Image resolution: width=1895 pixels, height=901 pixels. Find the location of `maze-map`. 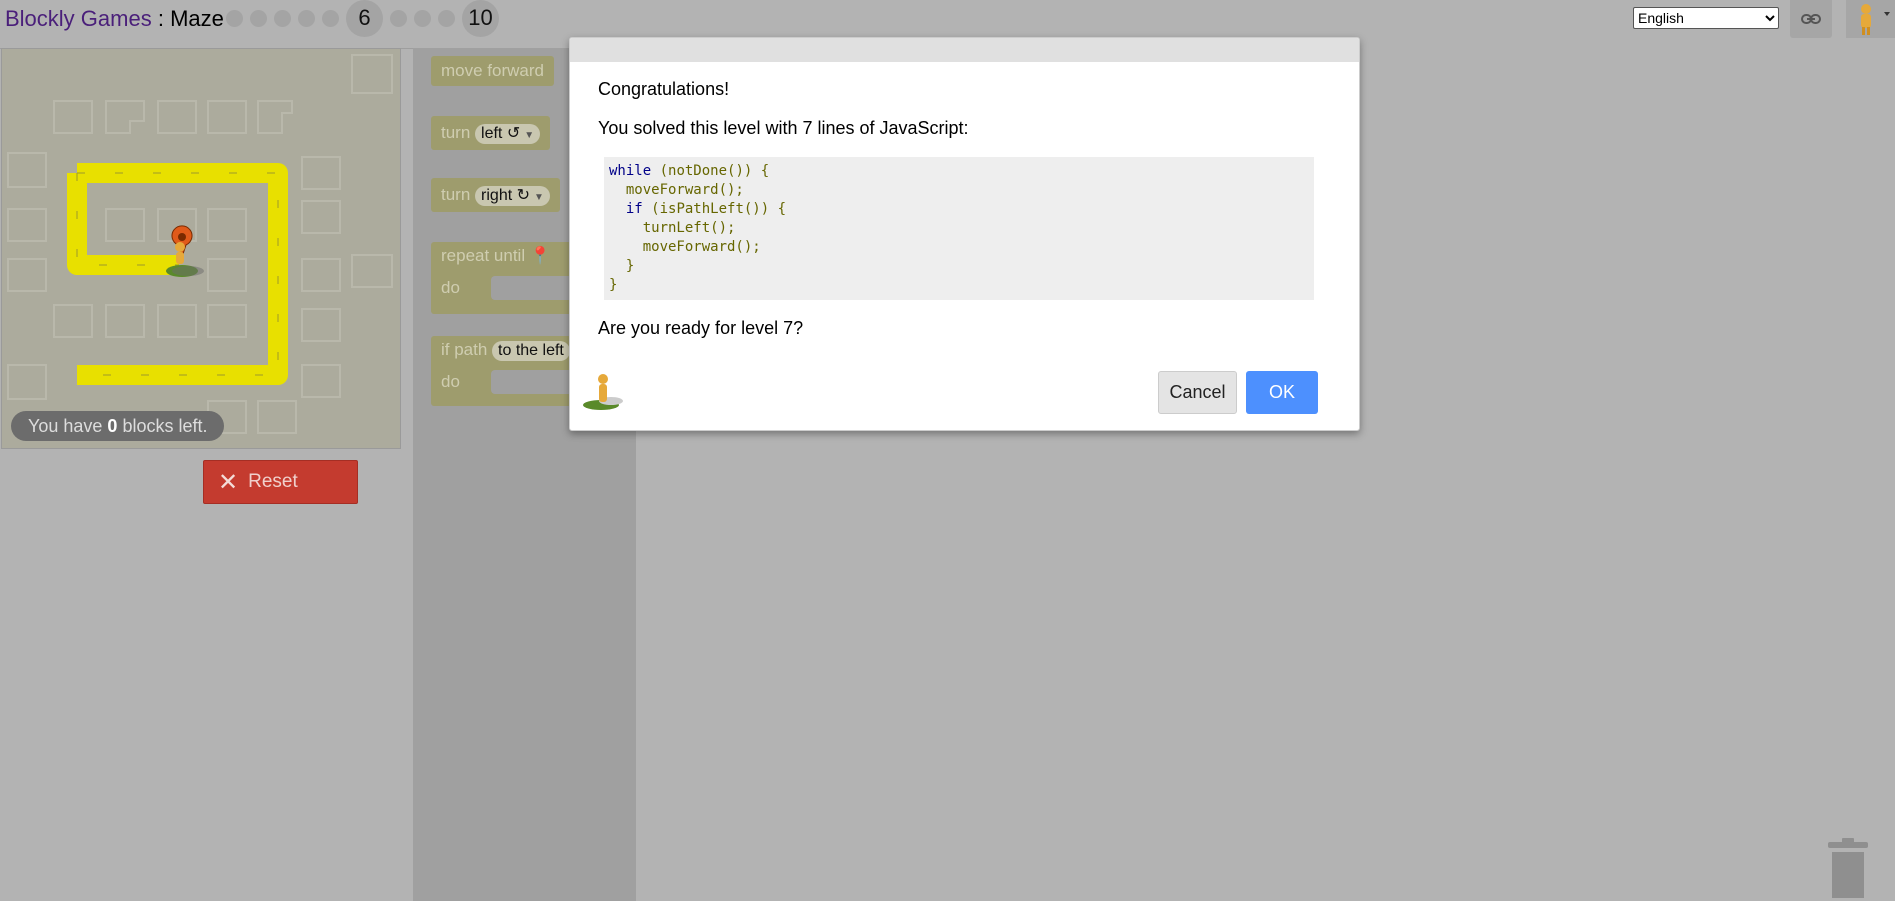

maze-map is located at coordinates (200, 244).